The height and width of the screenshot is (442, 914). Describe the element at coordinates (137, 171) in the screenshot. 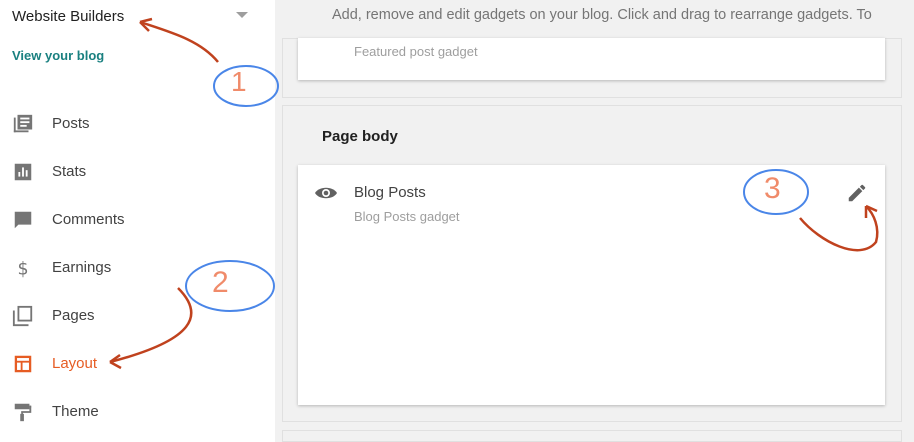

I see `sidebar-item-stats: Stats` at that location.